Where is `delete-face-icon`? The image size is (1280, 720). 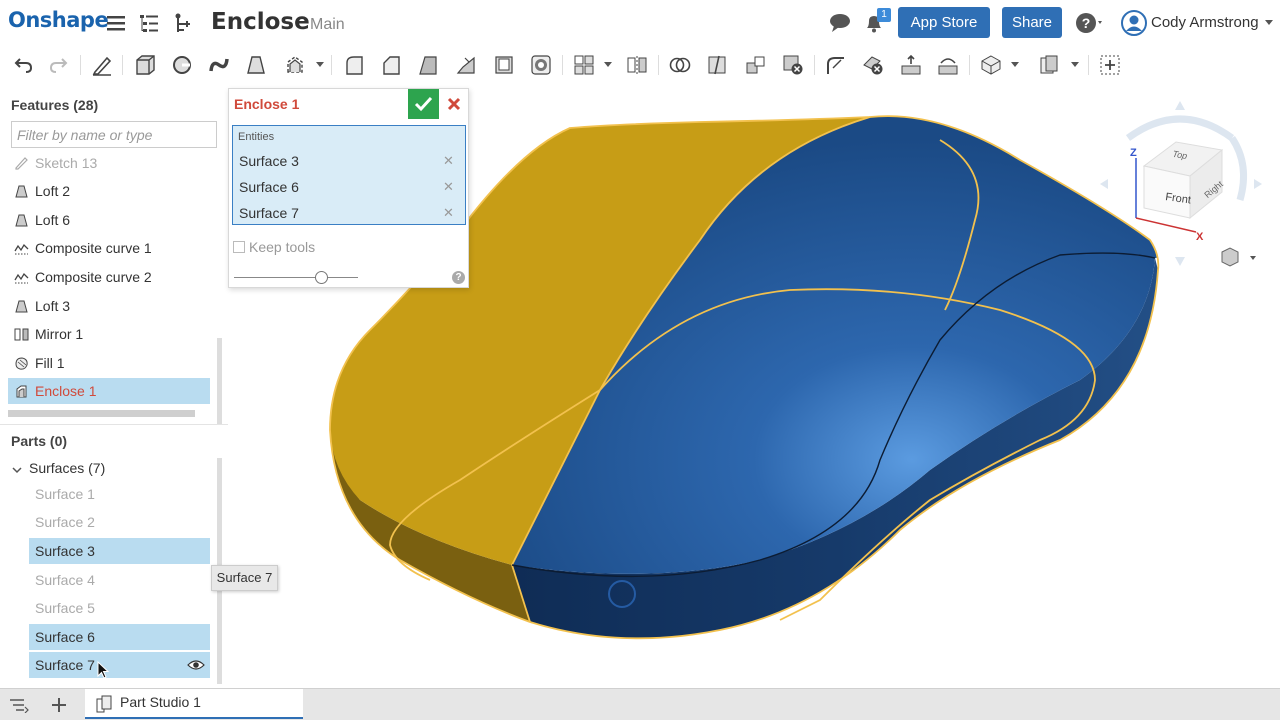 delete-face-icon is located at coordinates (873, 65).